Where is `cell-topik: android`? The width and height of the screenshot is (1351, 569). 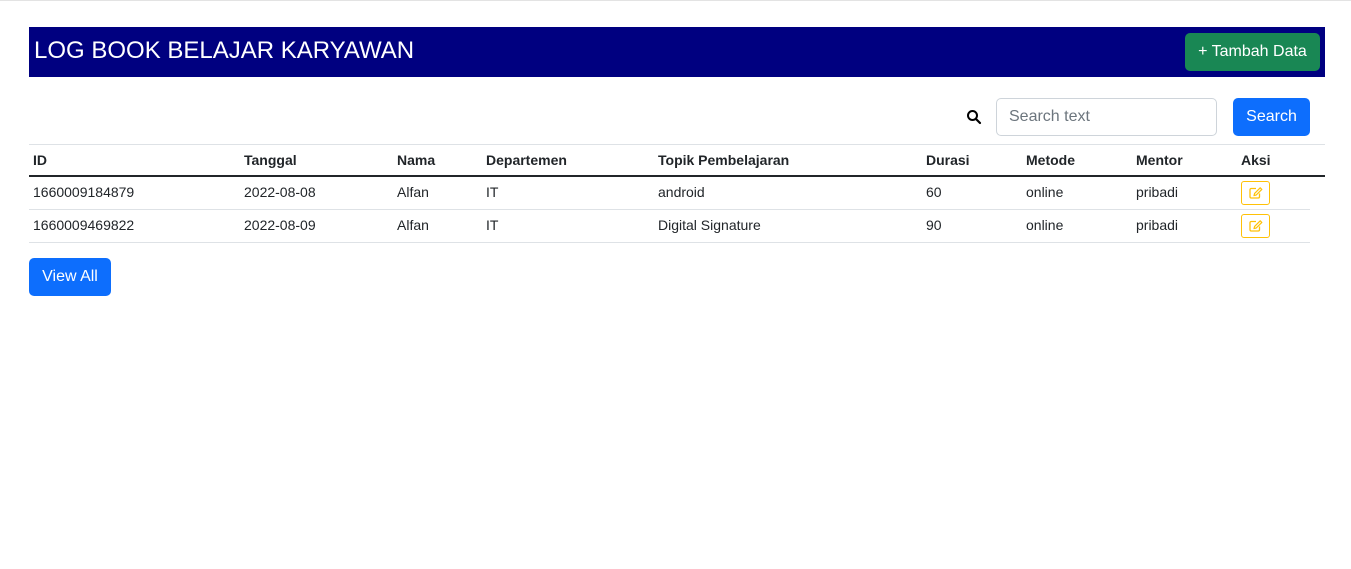 cell-topik: android is located at coordinates (681, 192).